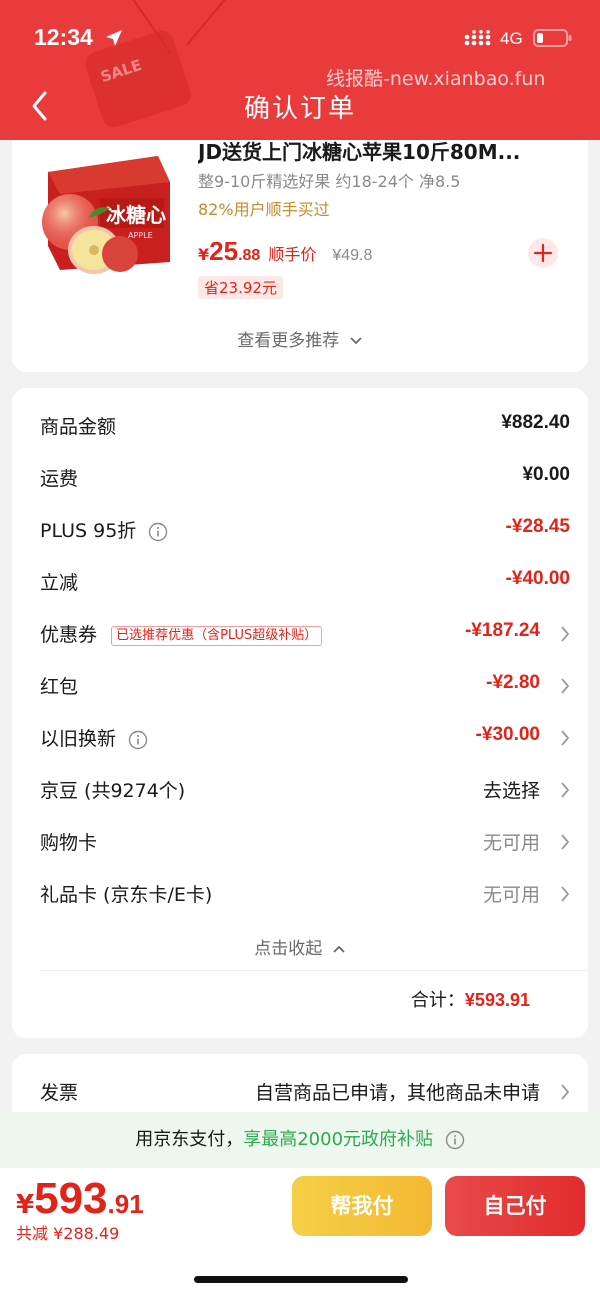  I want to click on pay-currency: ¥, so click(25, 1205).